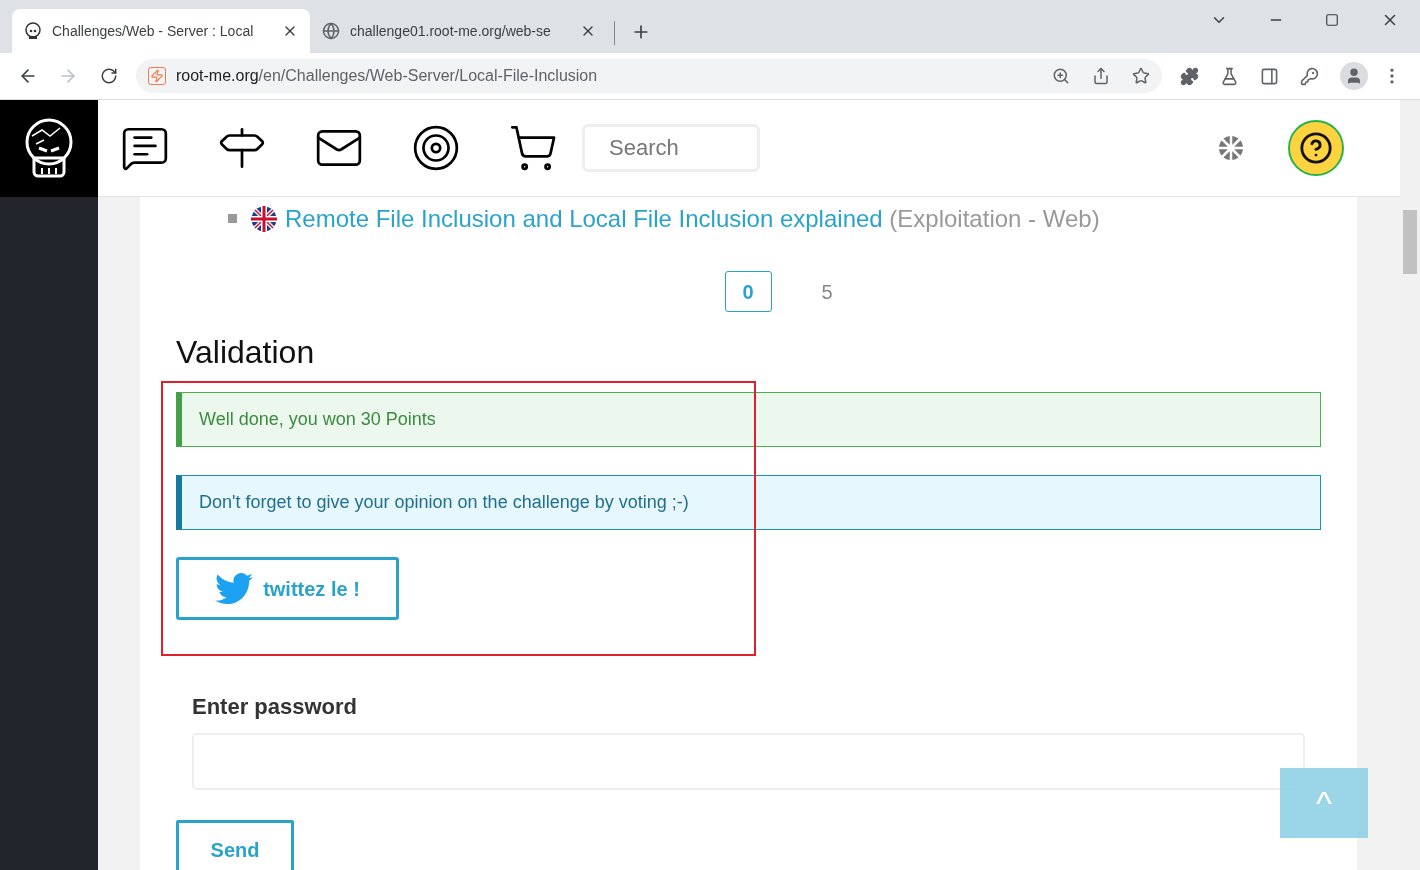 Image resolution: width=1420 pixels, height=870 pixels. I want to click on password-field, so click(748, 761).